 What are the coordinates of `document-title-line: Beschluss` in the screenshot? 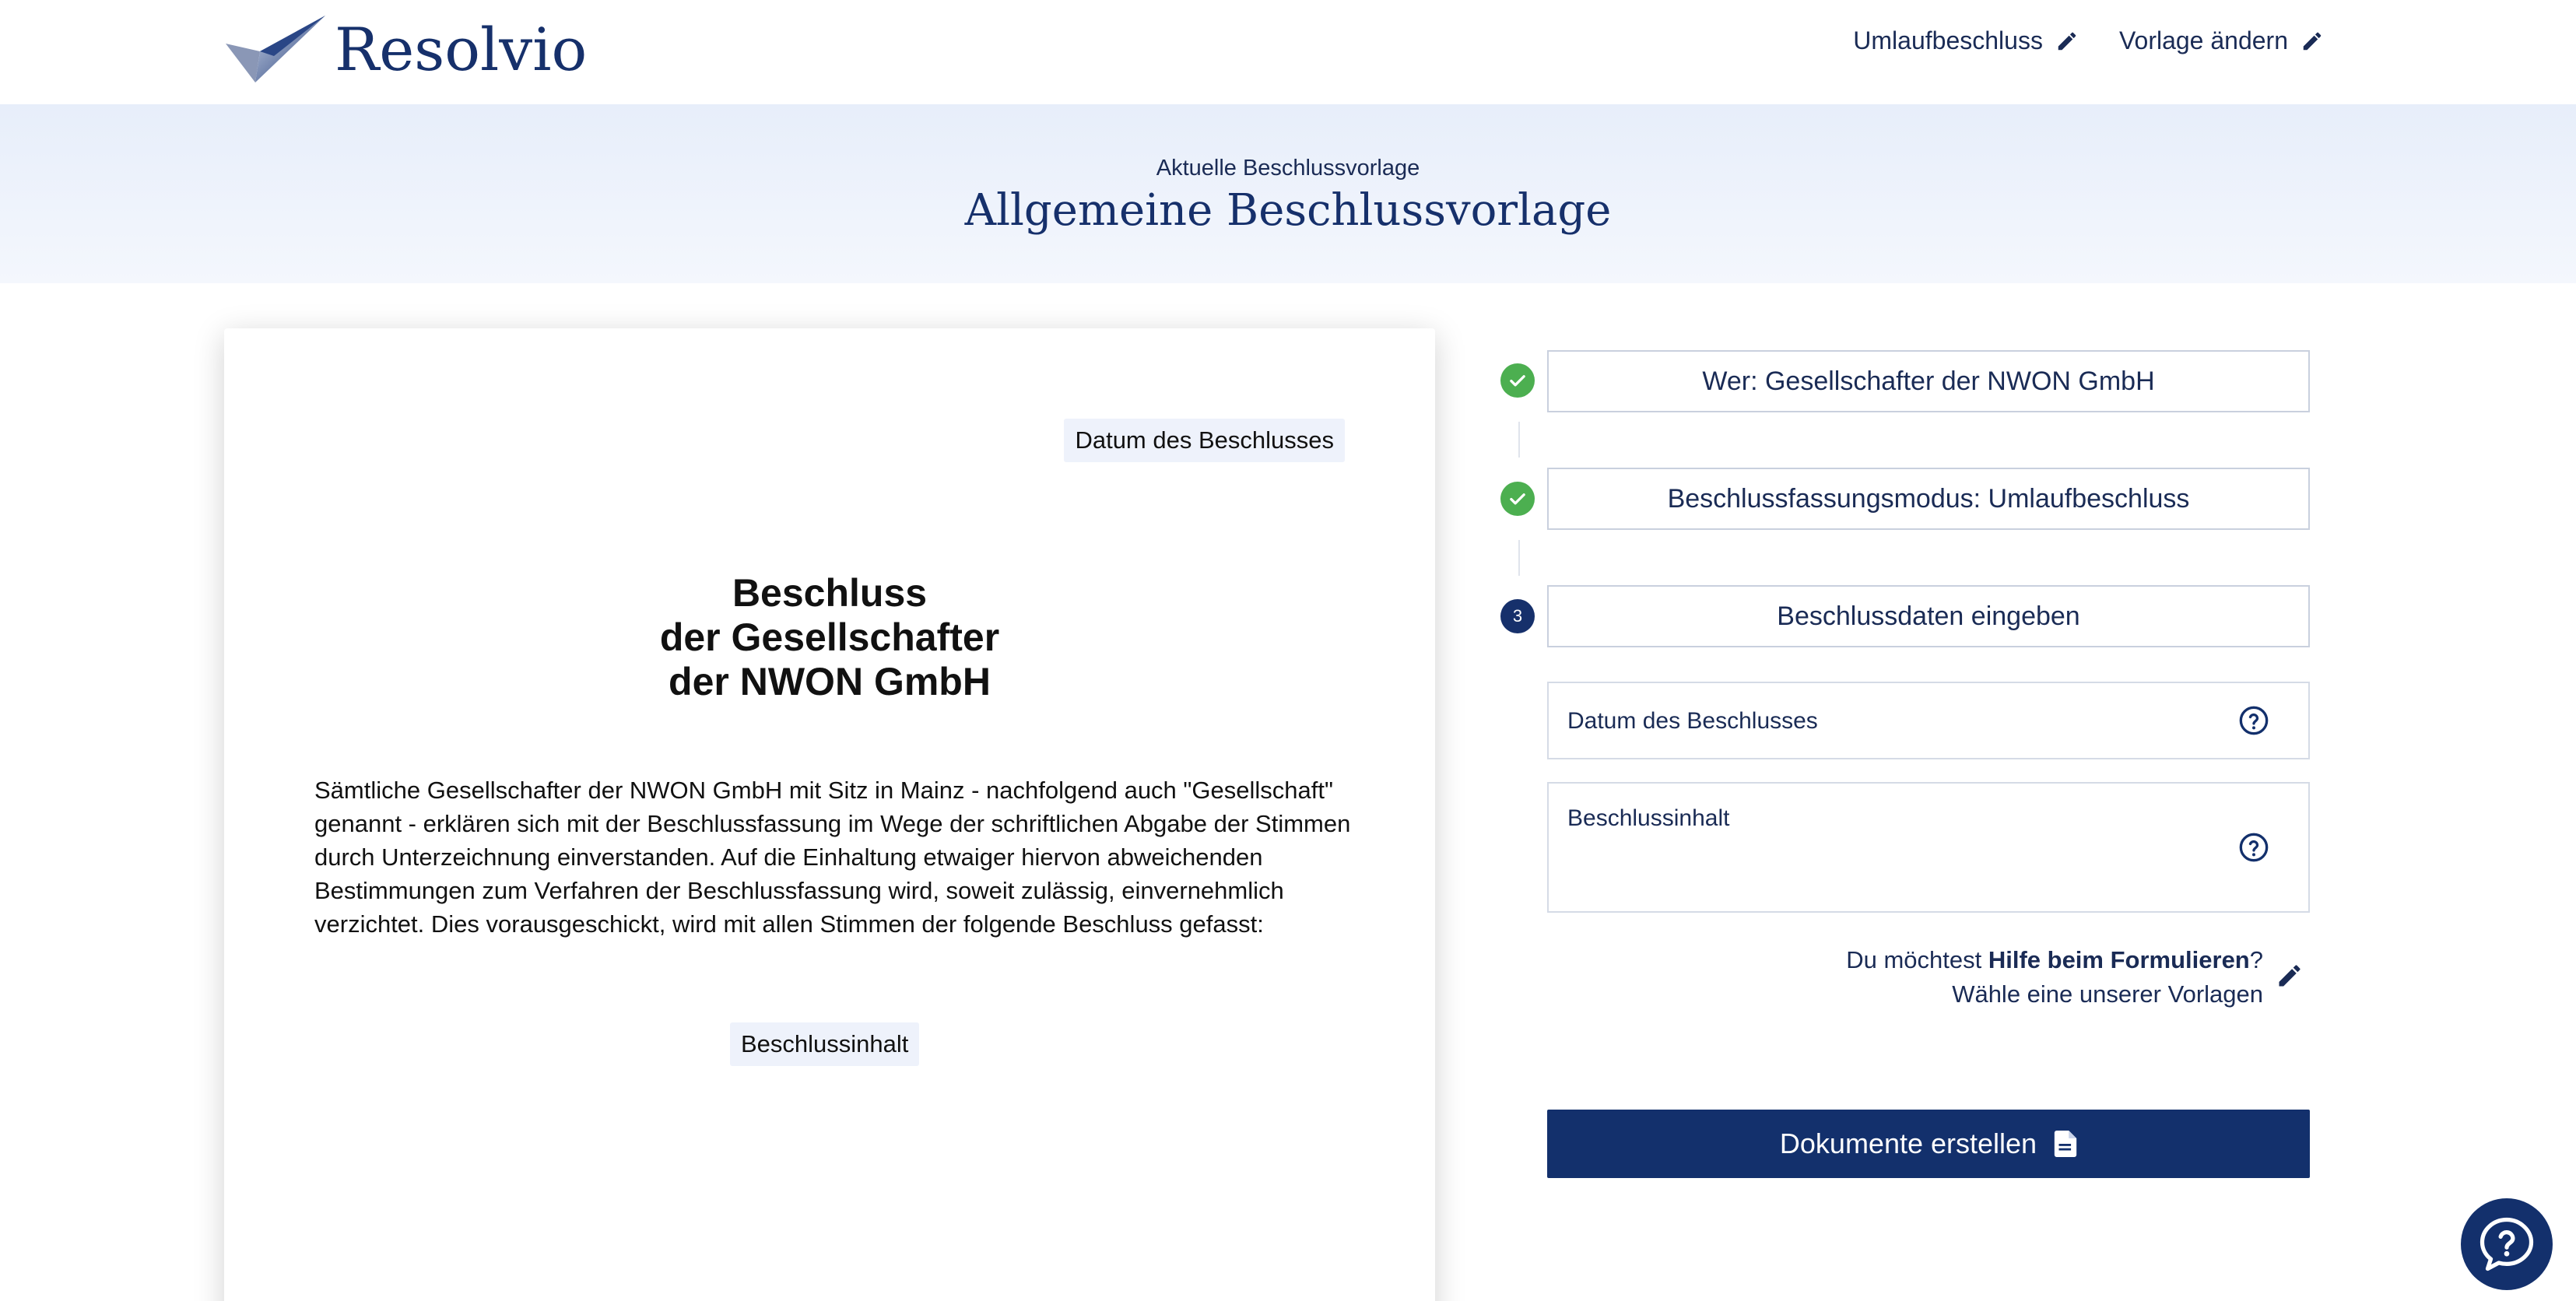 It's located at (830, 593).